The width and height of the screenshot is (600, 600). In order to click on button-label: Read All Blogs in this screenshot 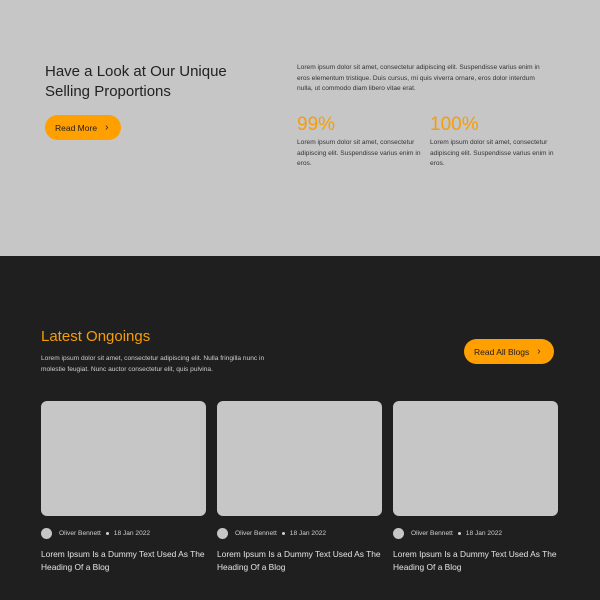, I will do `click(502, 351)`.